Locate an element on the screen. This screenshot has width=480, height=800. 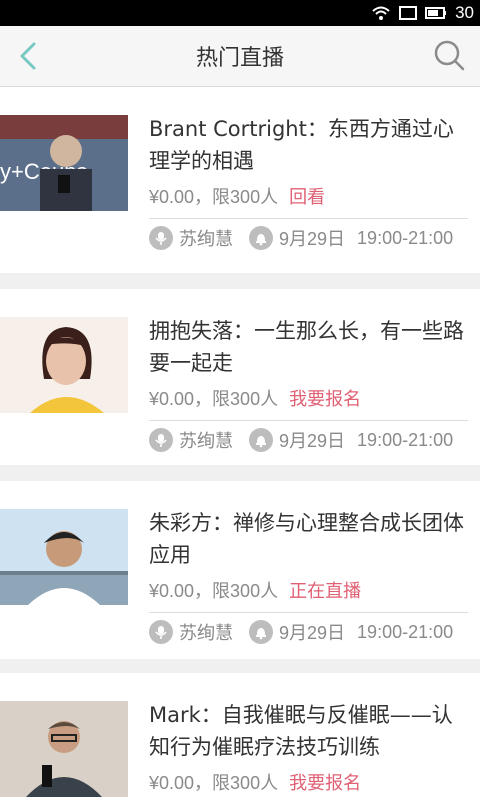
live-meta: ¥0.00，限300人 正在直播 is located at coordinates (255, 590).